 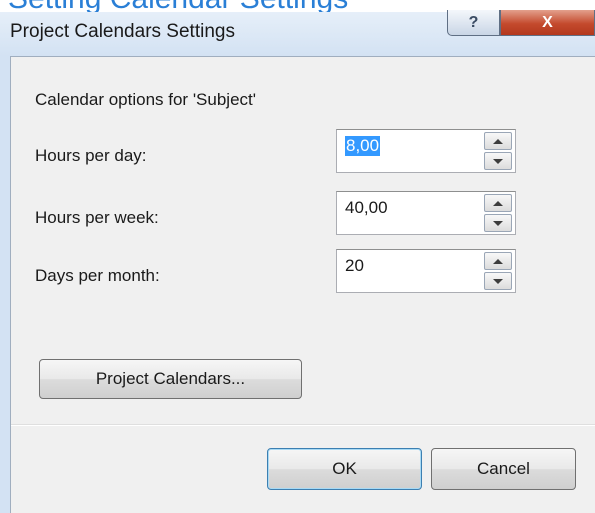 What do you see at coordinates (363, 146) in the screenshot?
I see `hours-per-day-input: 8,00` at bounding box center [363, 146].